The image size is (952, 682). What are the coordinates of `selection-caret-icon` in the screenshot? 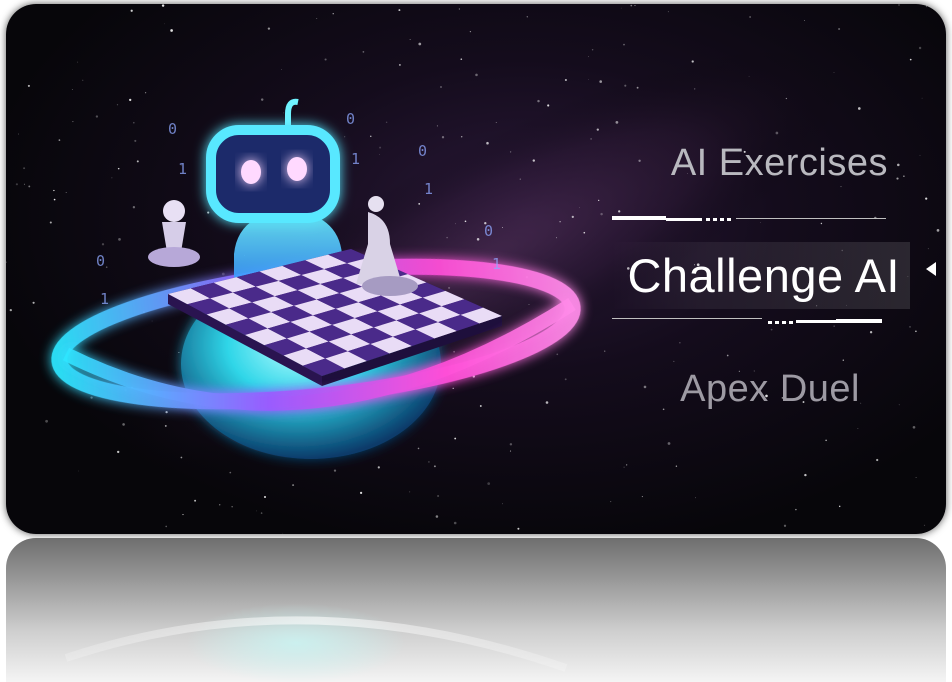 It's located at (931, 269).